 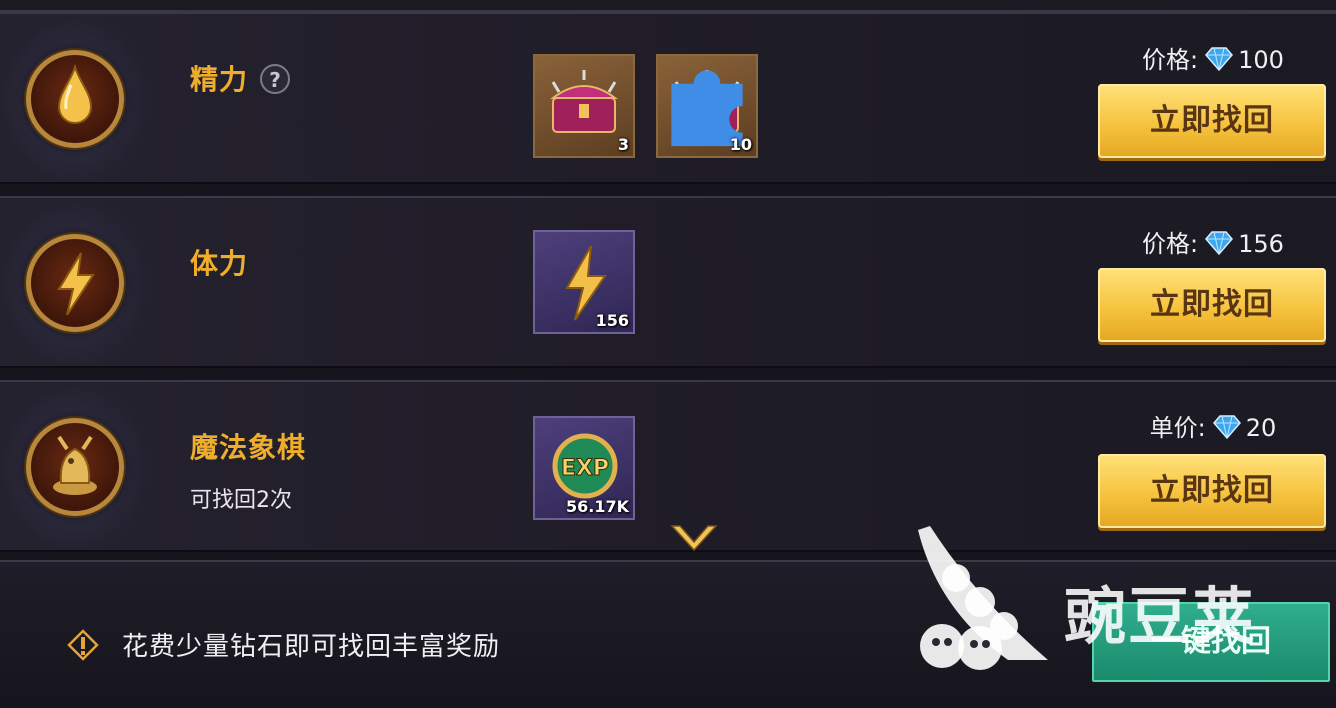 I want to click on lightning-icon, so click(x=75, y=283).